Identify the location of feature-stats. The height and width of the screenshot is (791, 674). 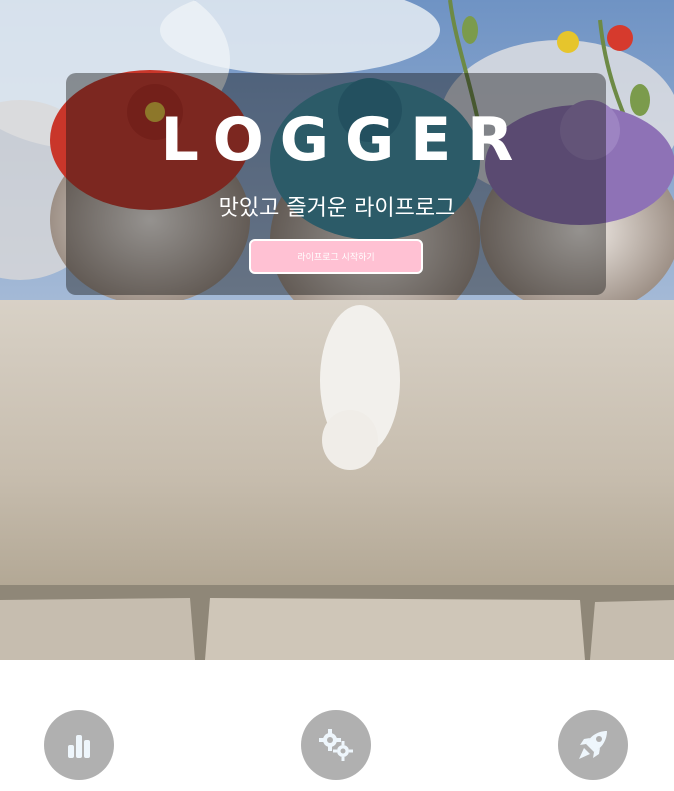
(79, 745).